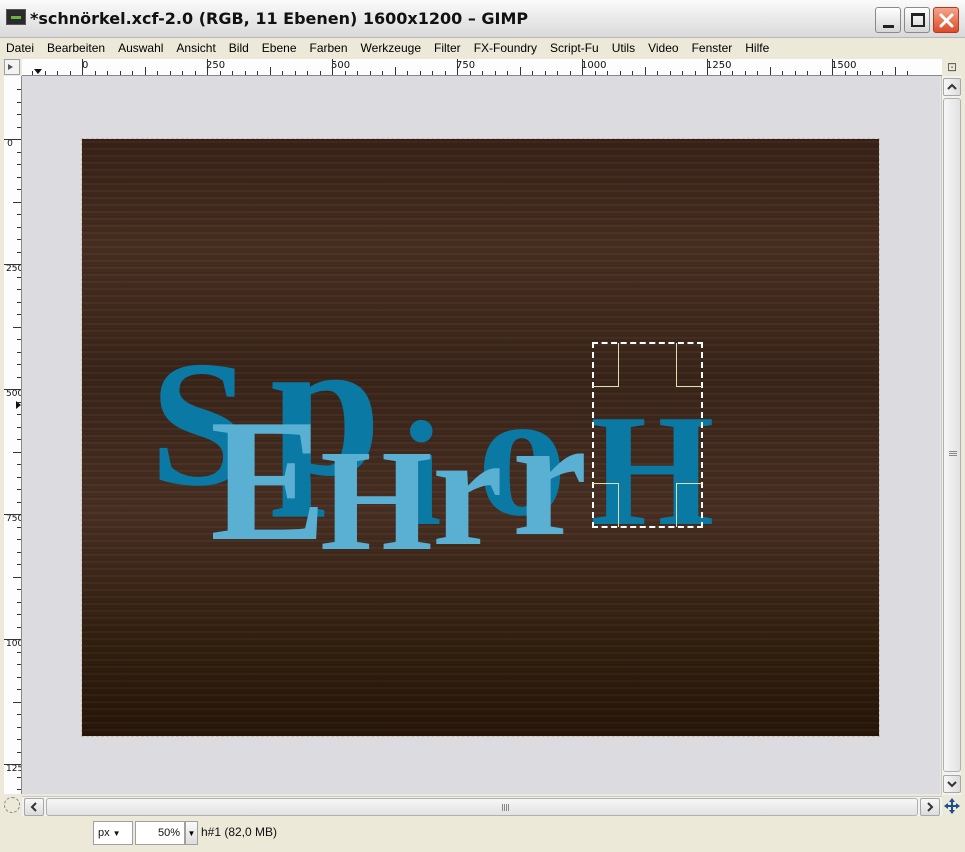 This screenshot has height=852, width=965. Describe the element at coordinates (14, 269) in the screenshot. I see `ruler-v-label: 250` at that location.